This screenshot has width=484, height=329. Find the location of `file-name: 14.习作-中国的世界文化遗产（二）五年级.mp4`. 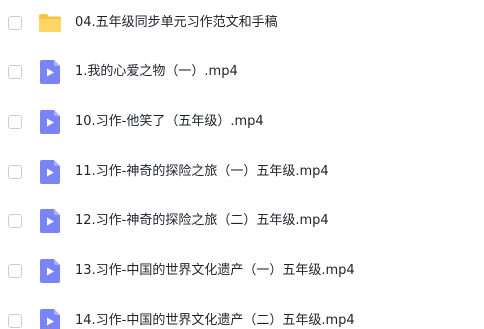

file-name: 14.习作-中国的世界文化遗产（二）五年级.mp4 is located at coordinates (215, 320).